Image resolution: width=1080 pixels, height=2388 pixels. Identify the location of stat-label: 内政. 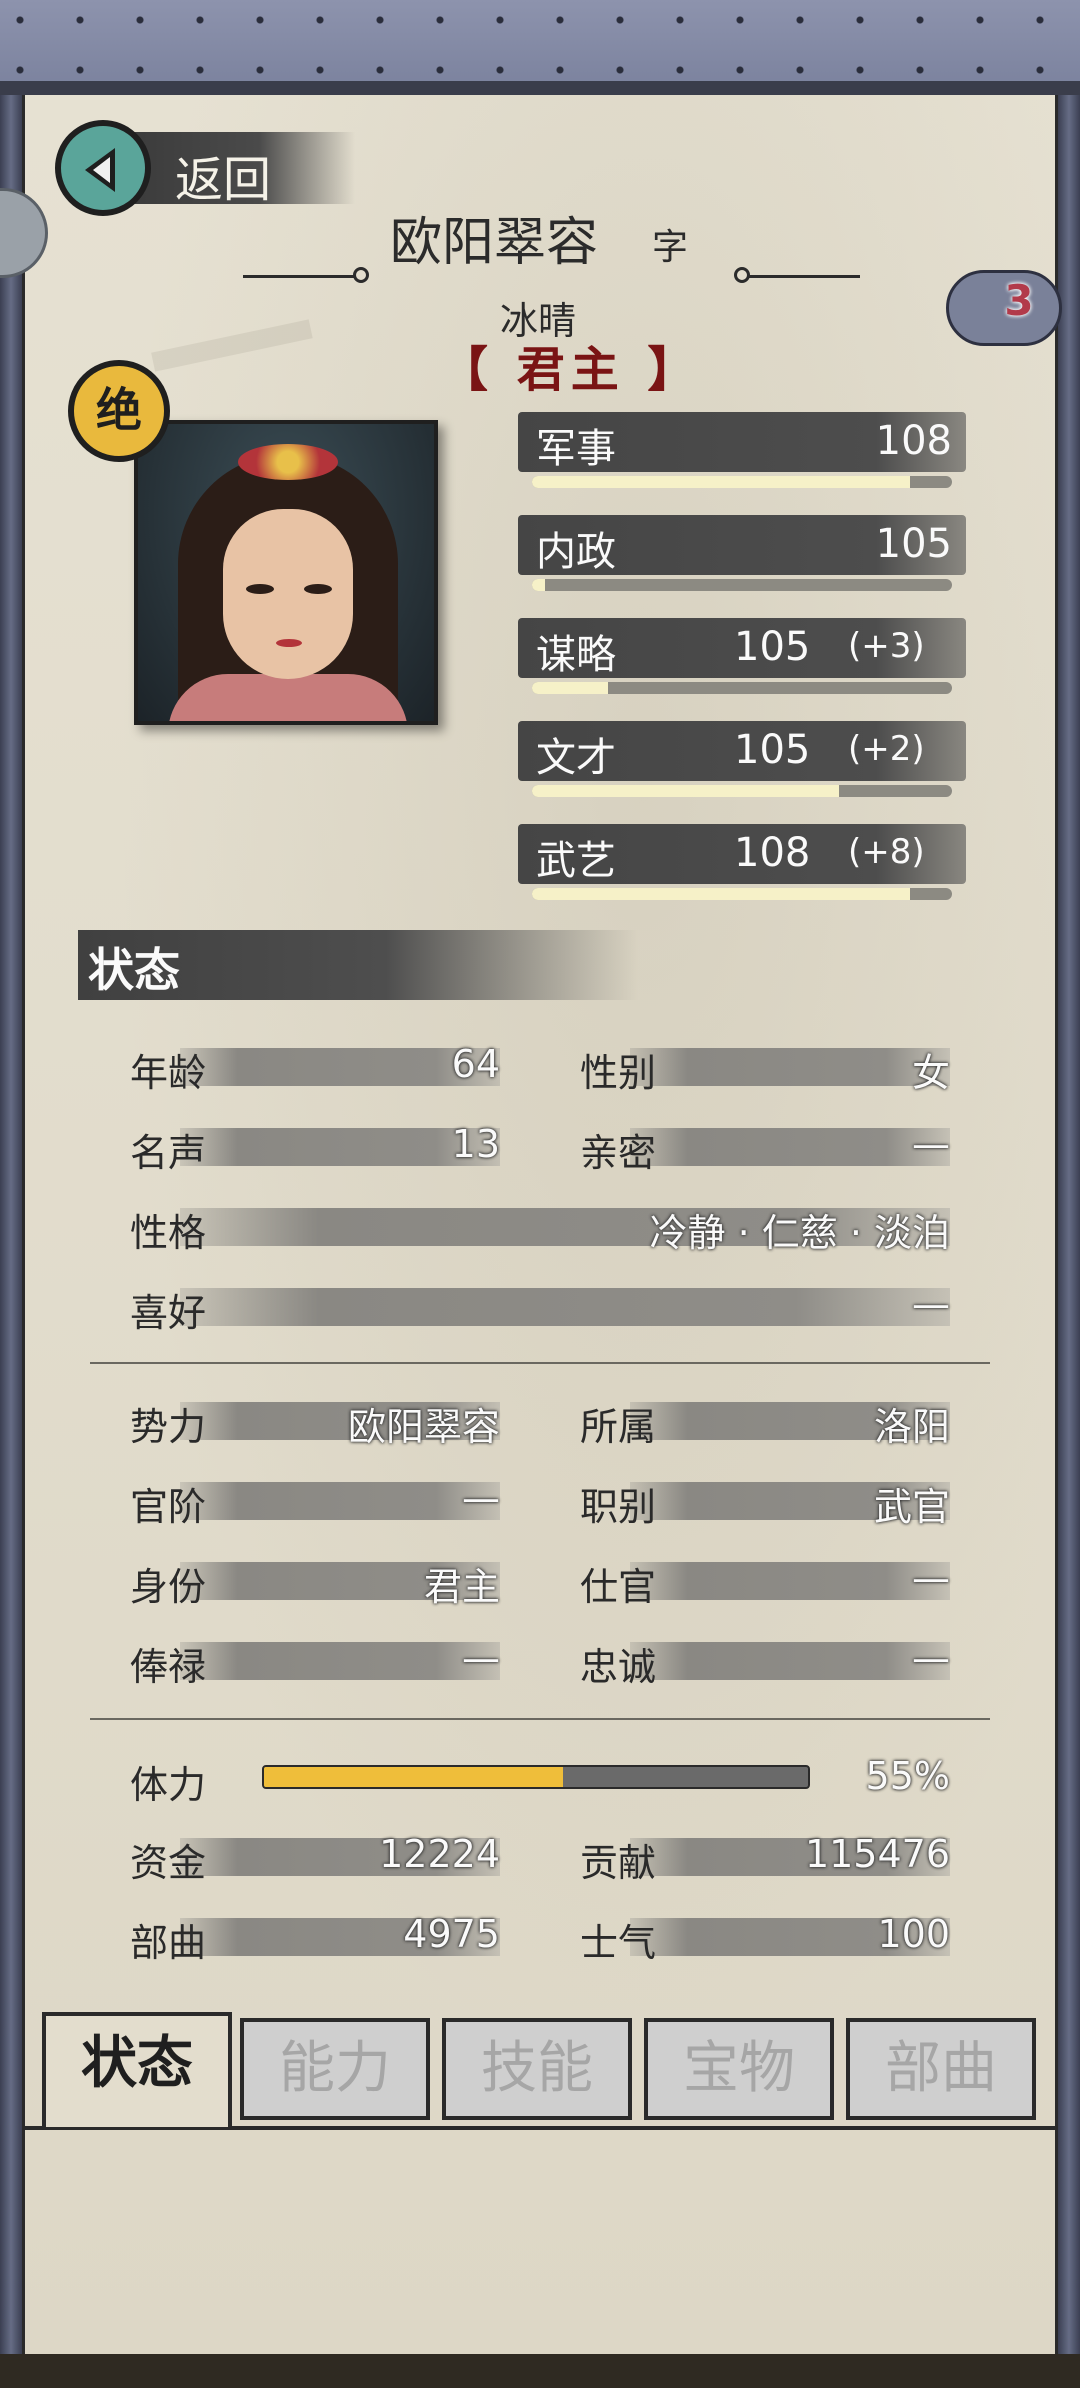
(576, 552).